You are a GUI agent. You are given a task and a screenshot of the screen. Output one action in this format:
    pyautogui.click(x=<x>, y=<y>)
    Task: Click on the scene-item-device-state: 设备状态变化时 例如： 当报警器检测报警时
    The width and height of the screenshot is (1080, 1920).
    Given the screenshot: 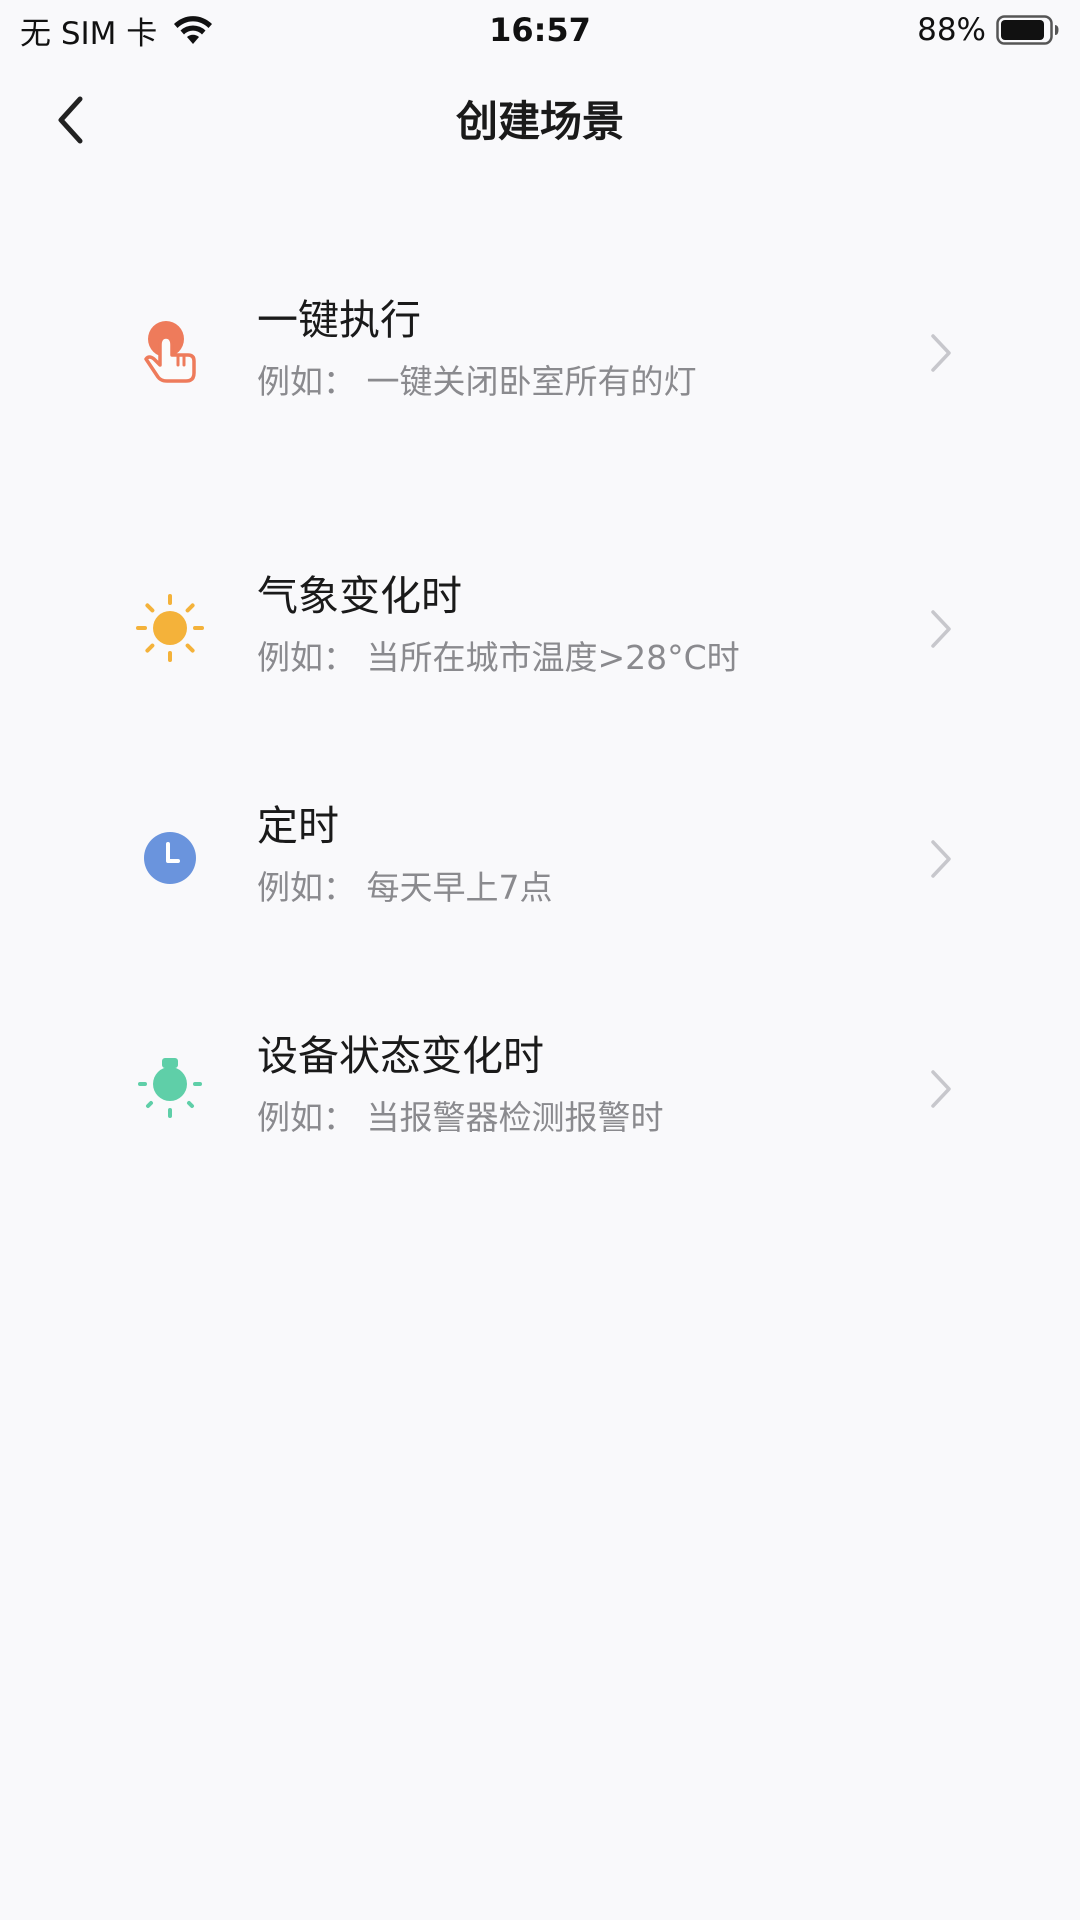 What is the action you would take?
    pyautogui.click(x=540, y=1089)
    